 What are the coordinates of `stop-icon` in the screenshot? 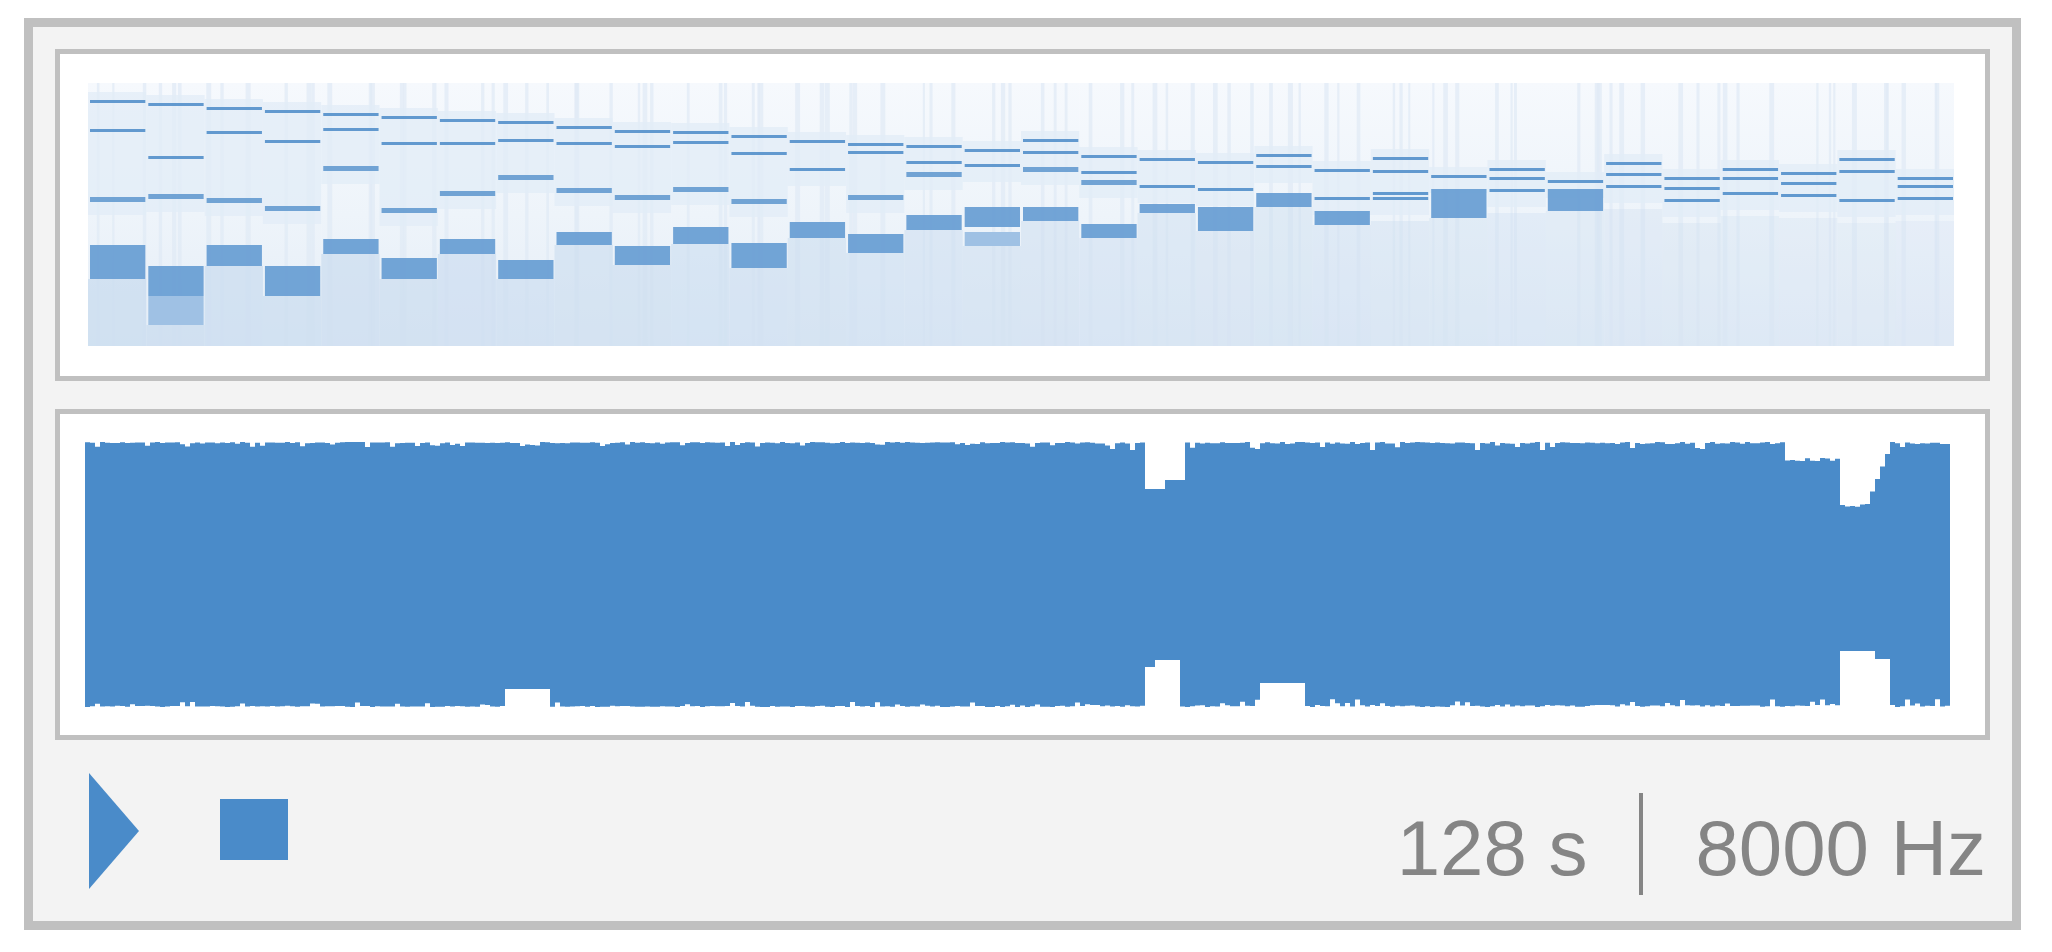 It's located at (254, 829).